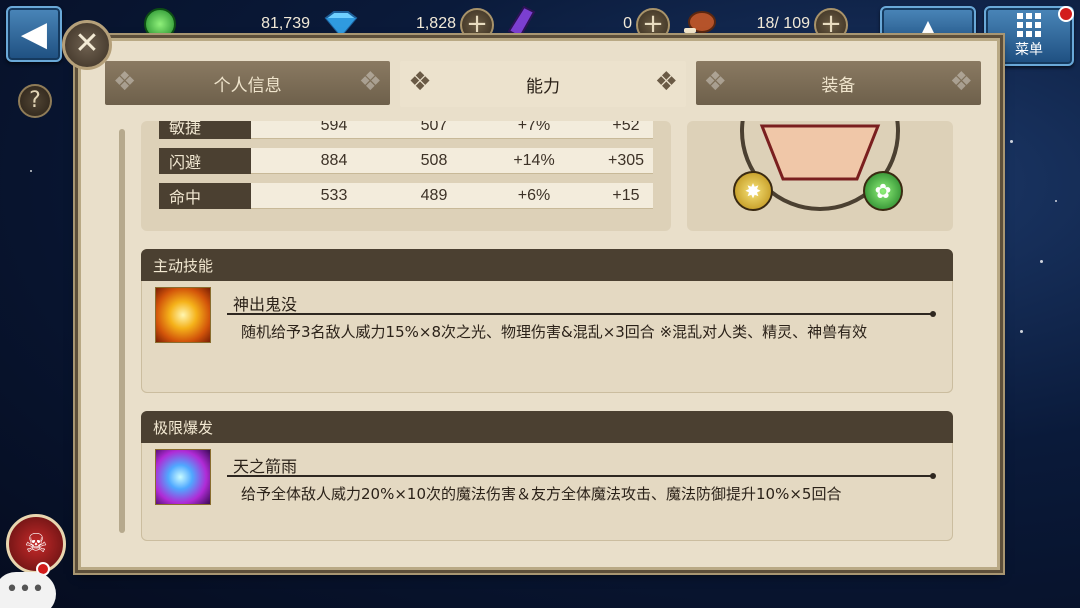  What do you see at coordinates (452, 130) in the screenshot?
I see `stat-values: 594 507 +7% +52` at bounding box center [452, 130].